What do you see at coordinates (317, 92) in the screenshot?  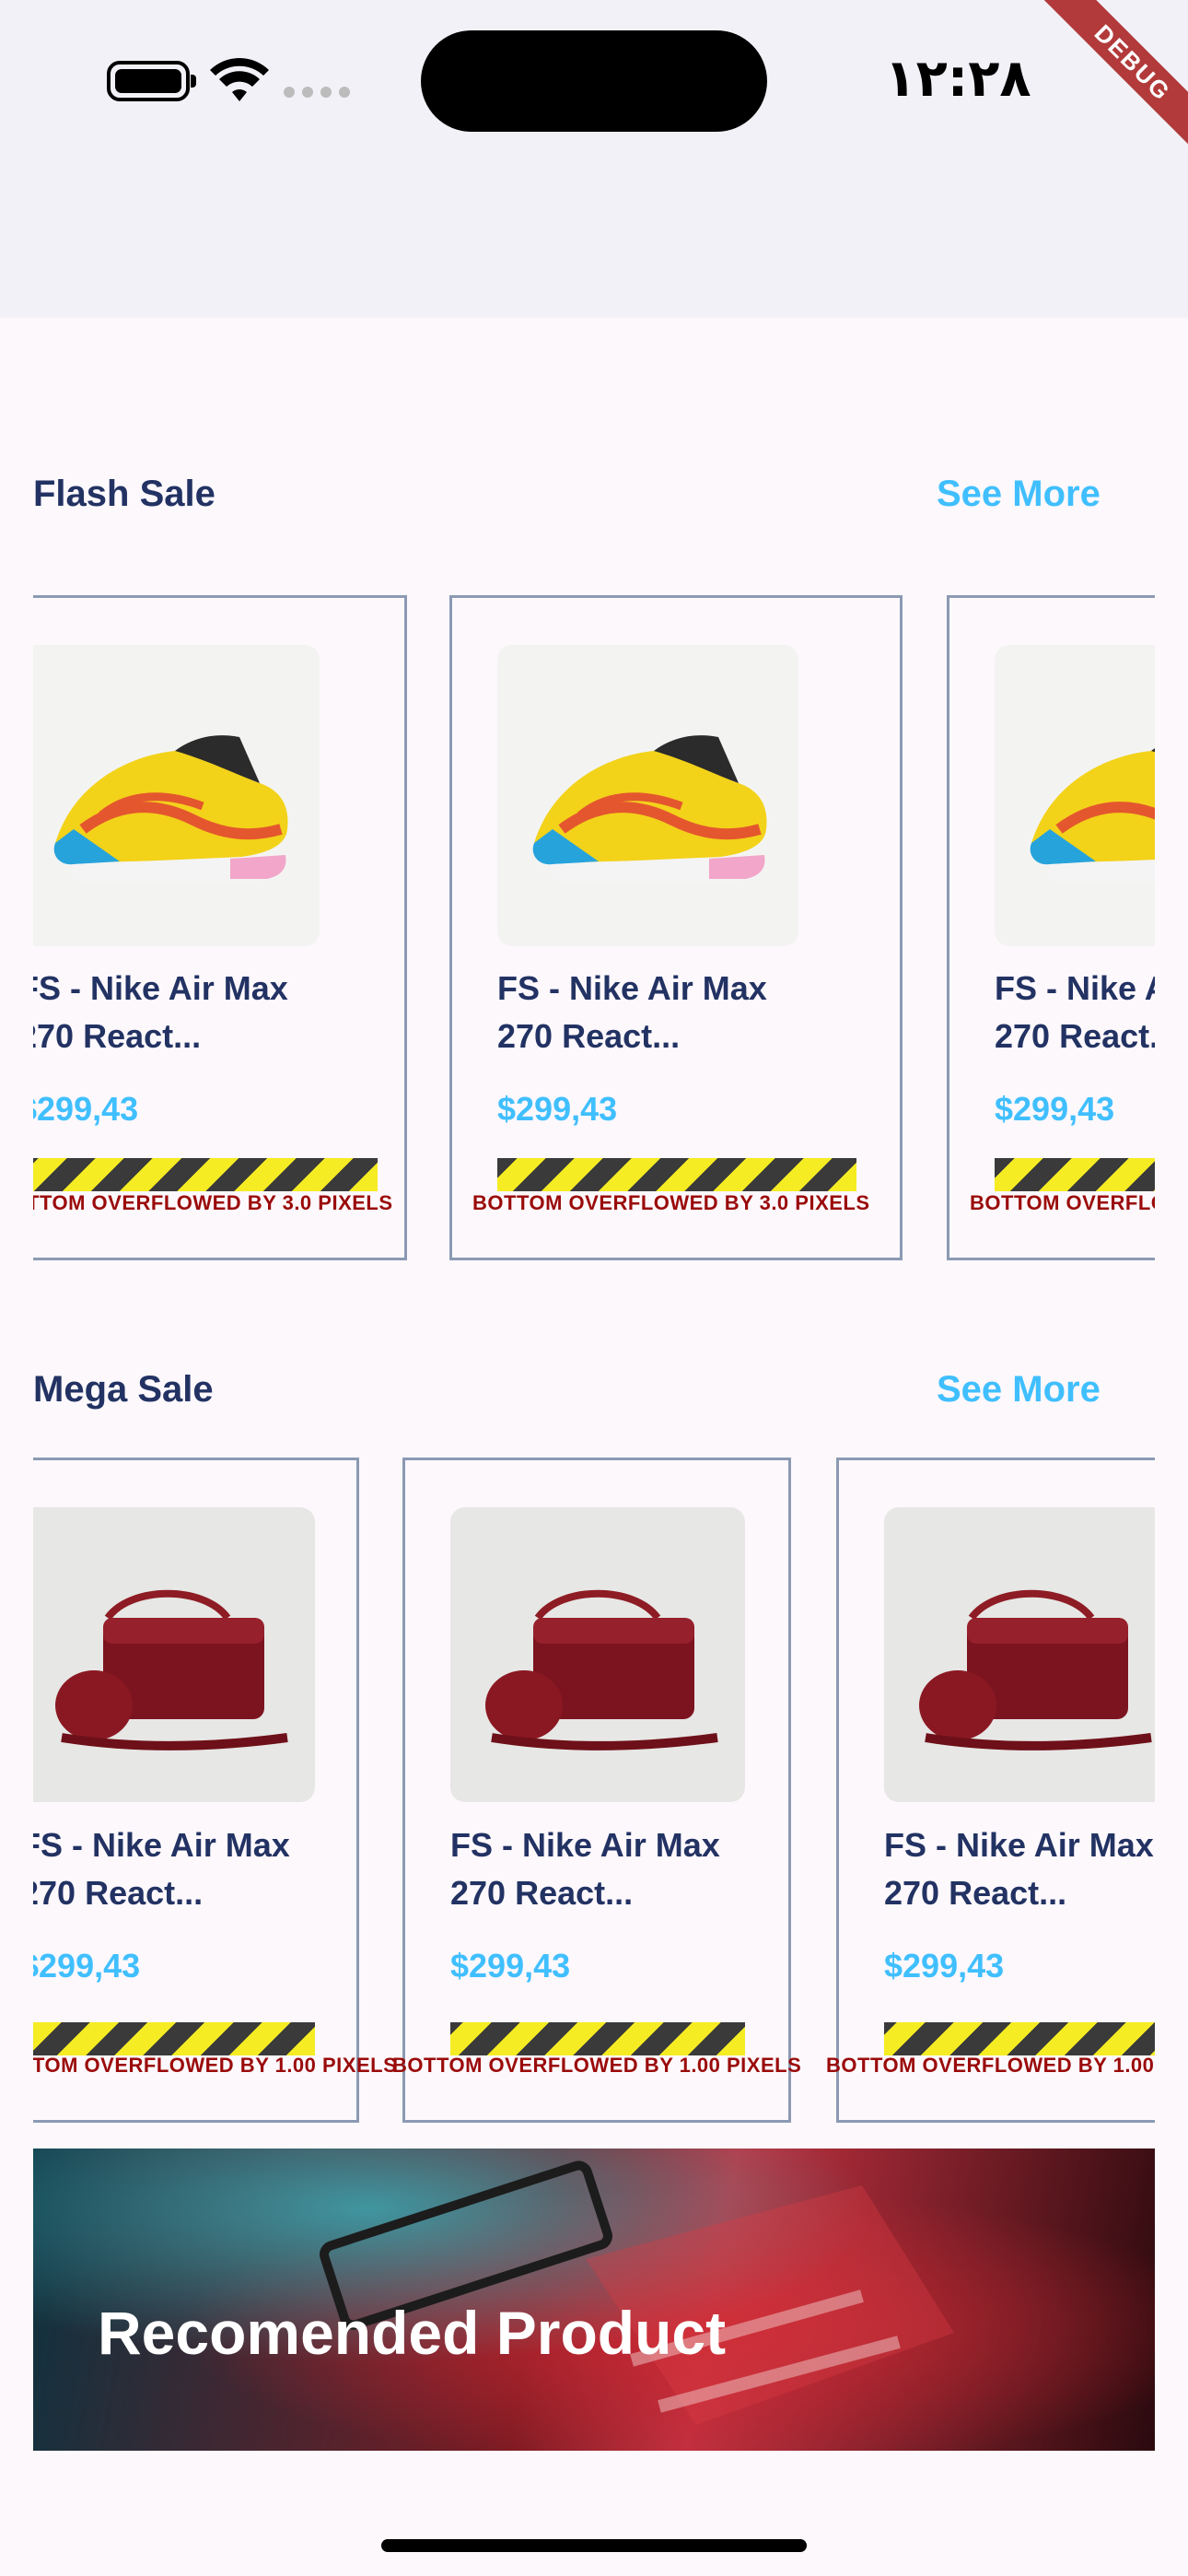 I see `cellular-signal-icon` at bounding box center [317, 92].